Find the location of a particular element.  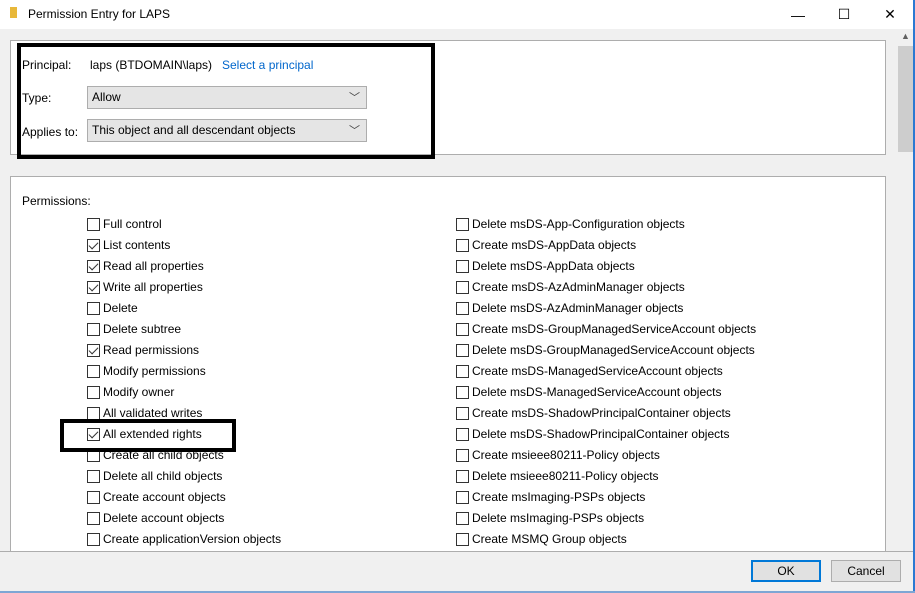

permission-row: Modify owner is located at coordinates (130, 392).